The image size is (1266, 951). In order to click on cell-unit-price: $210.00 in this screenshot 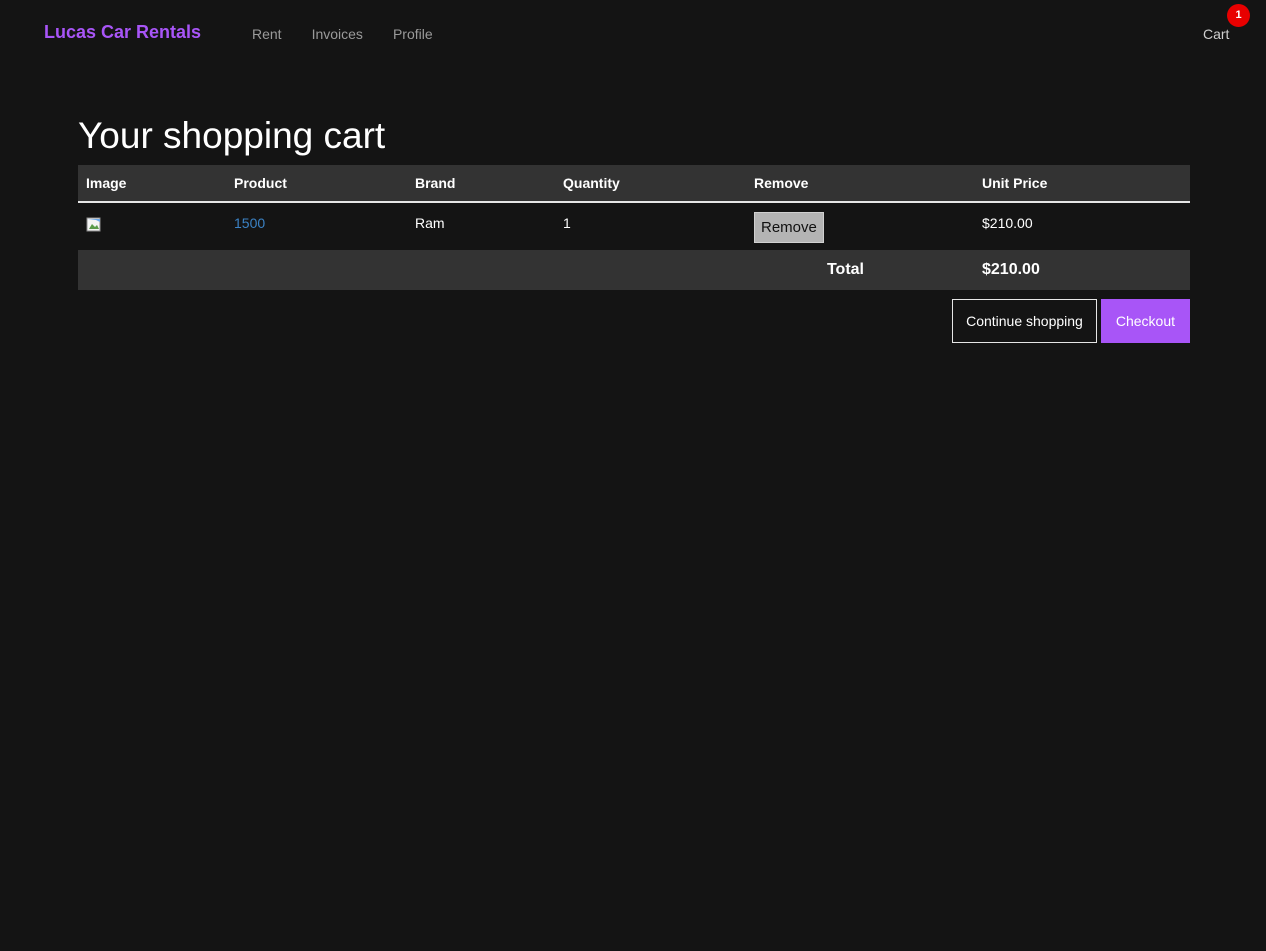, I will do `click(1007, 223)`.